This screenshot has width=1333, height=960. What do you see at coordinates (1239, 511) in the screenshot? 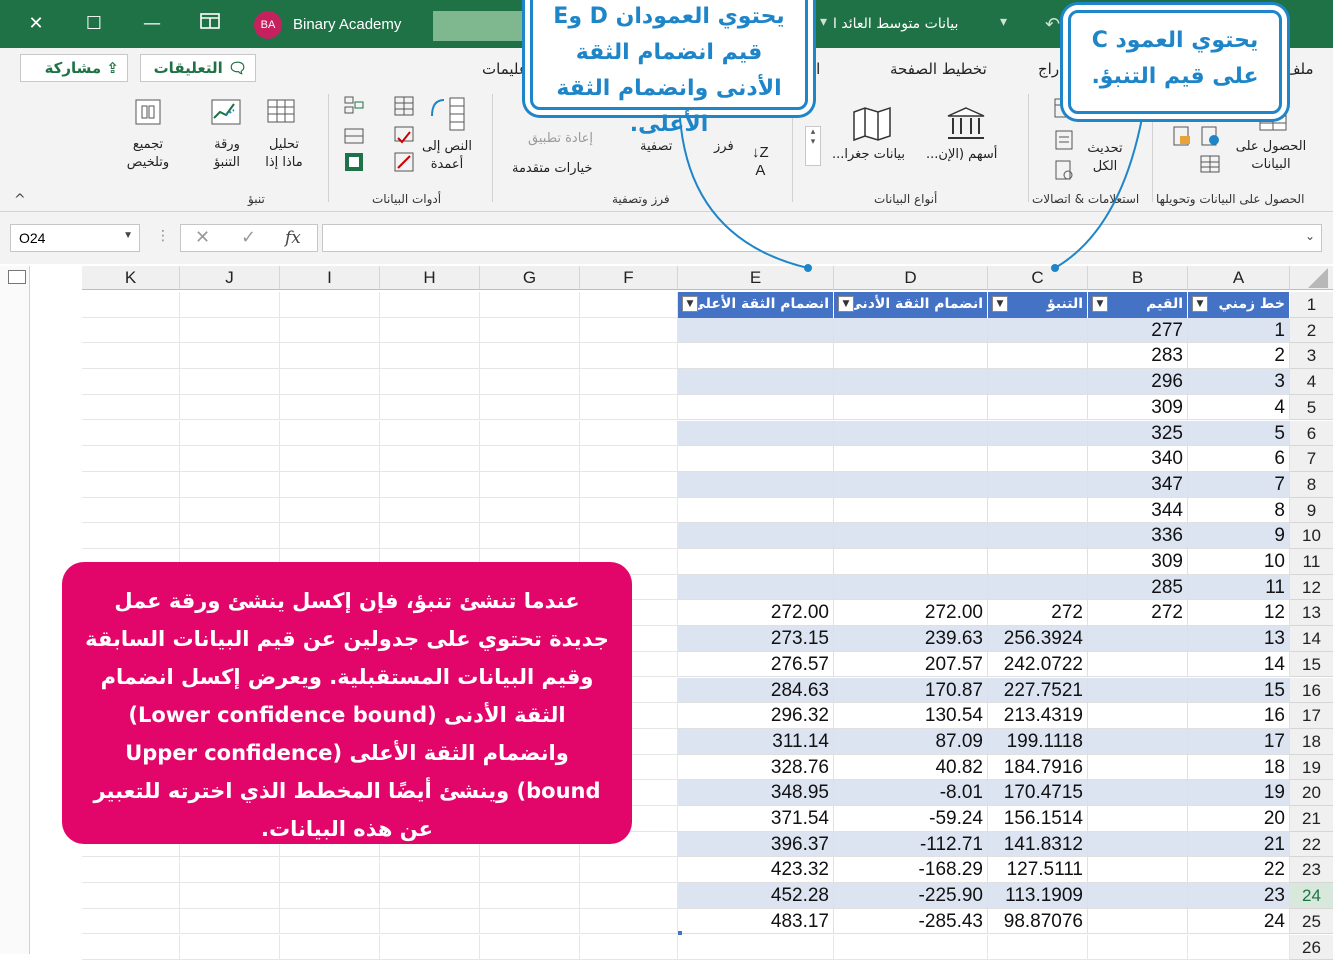
I see `table-cell: 8` at bounding box center [1239, 511].